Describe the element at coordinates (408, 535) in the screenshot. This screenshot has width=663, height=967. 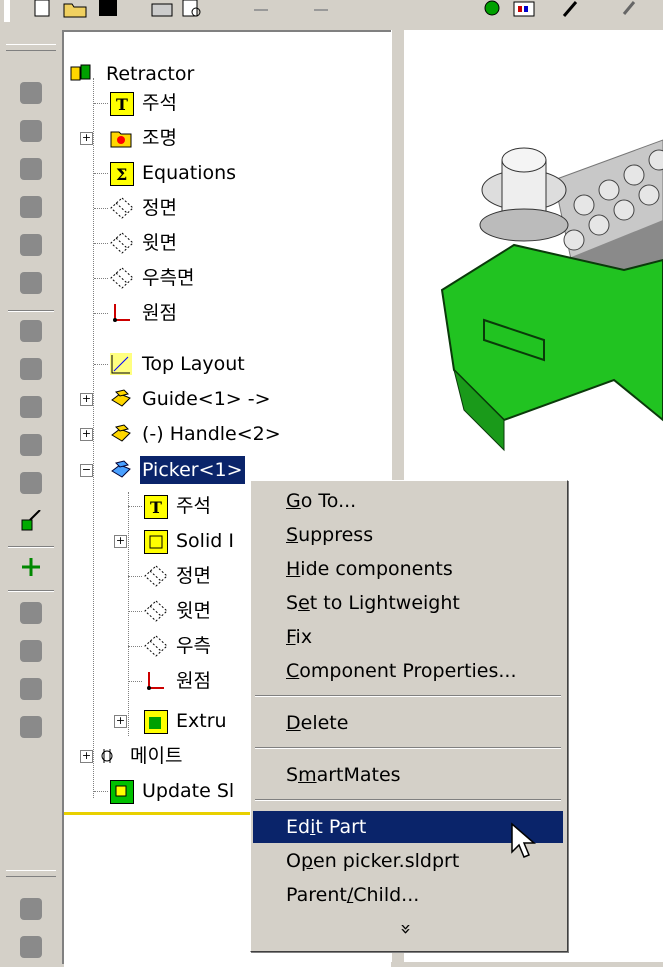
I see `menu-item-suppress: Suppress` at that location.